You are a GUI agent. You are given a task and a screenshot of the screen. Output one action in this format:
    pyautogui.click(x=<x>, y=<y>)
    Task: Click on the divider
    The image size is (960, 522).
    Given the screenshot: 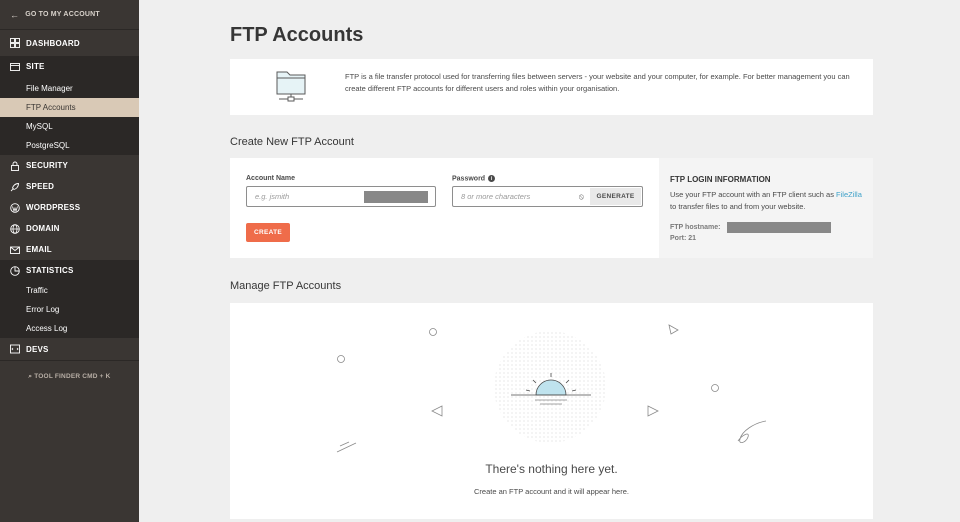 What is the action you would take?
    pyautogui.click(x=69, y=360)
    